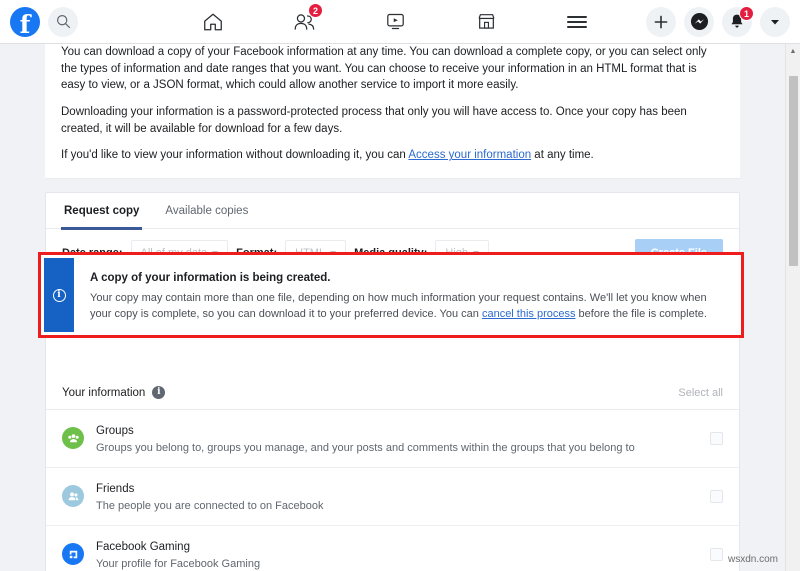 The image size is (800, 571). I want to click on search-icon, so click(63, 21).